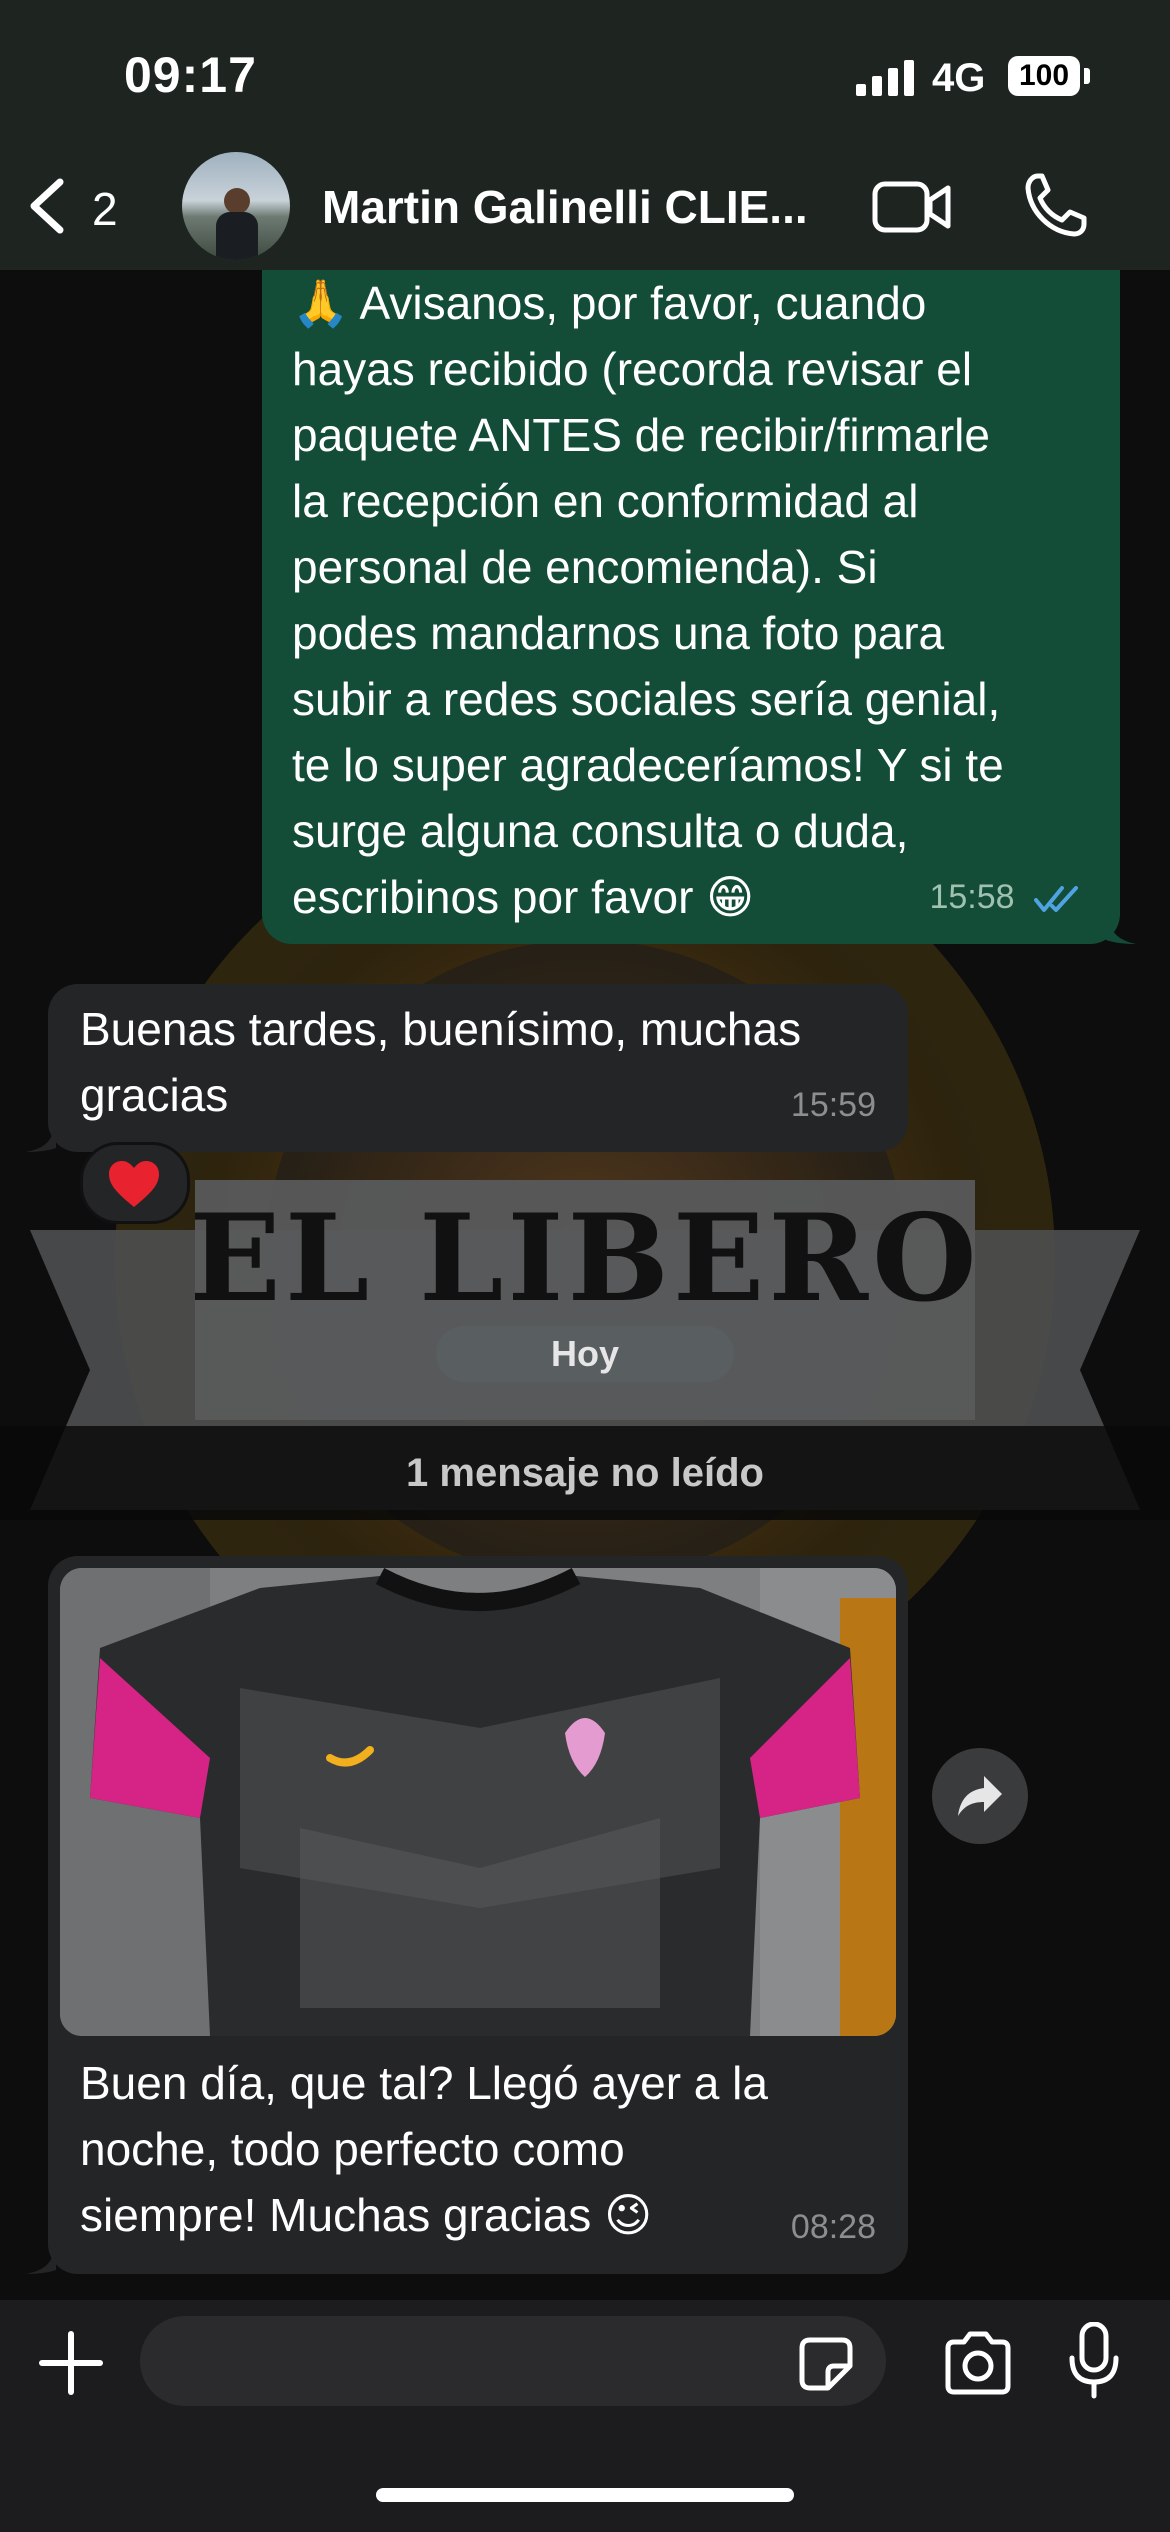  Describe the element at coordinates (885, 78) in the screenshot. I see `signal-icon` at that location.